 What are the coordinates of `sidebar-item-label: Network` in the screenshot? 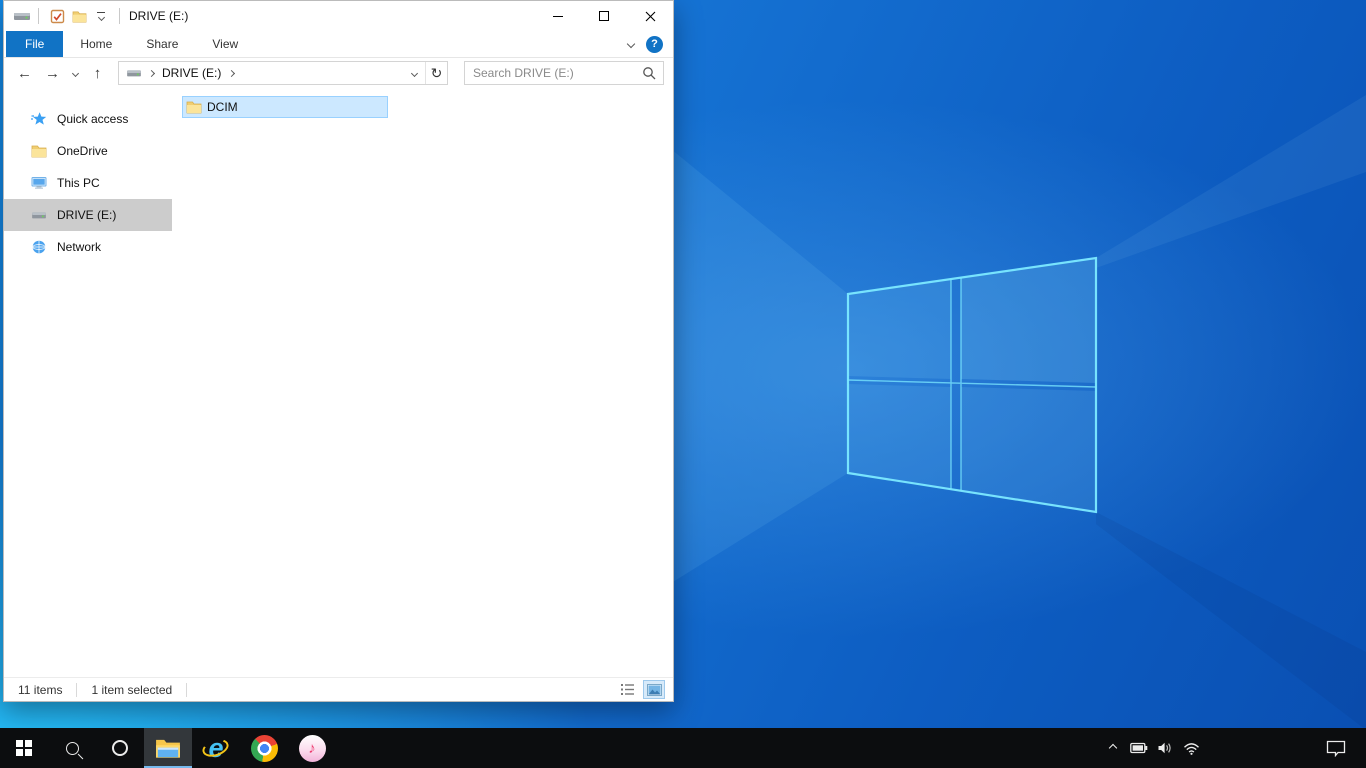 It's located at (79, 247).